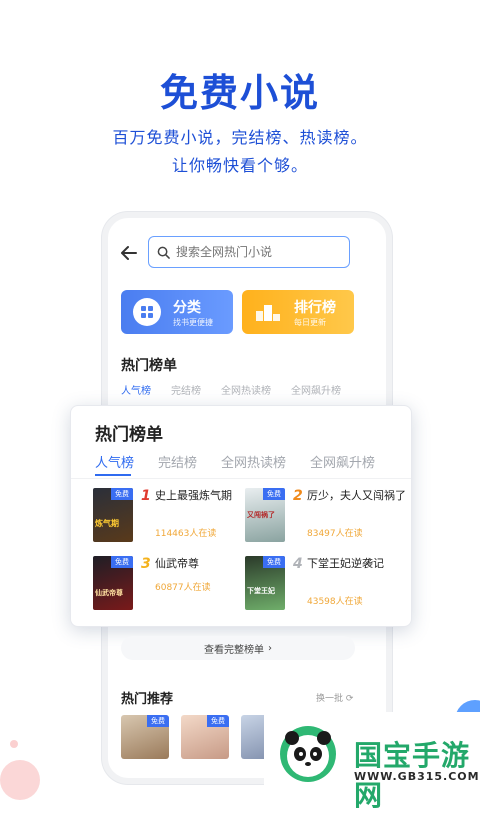  I want to click on book-title: 下堂王妃逆袭记, so click(345, 563).